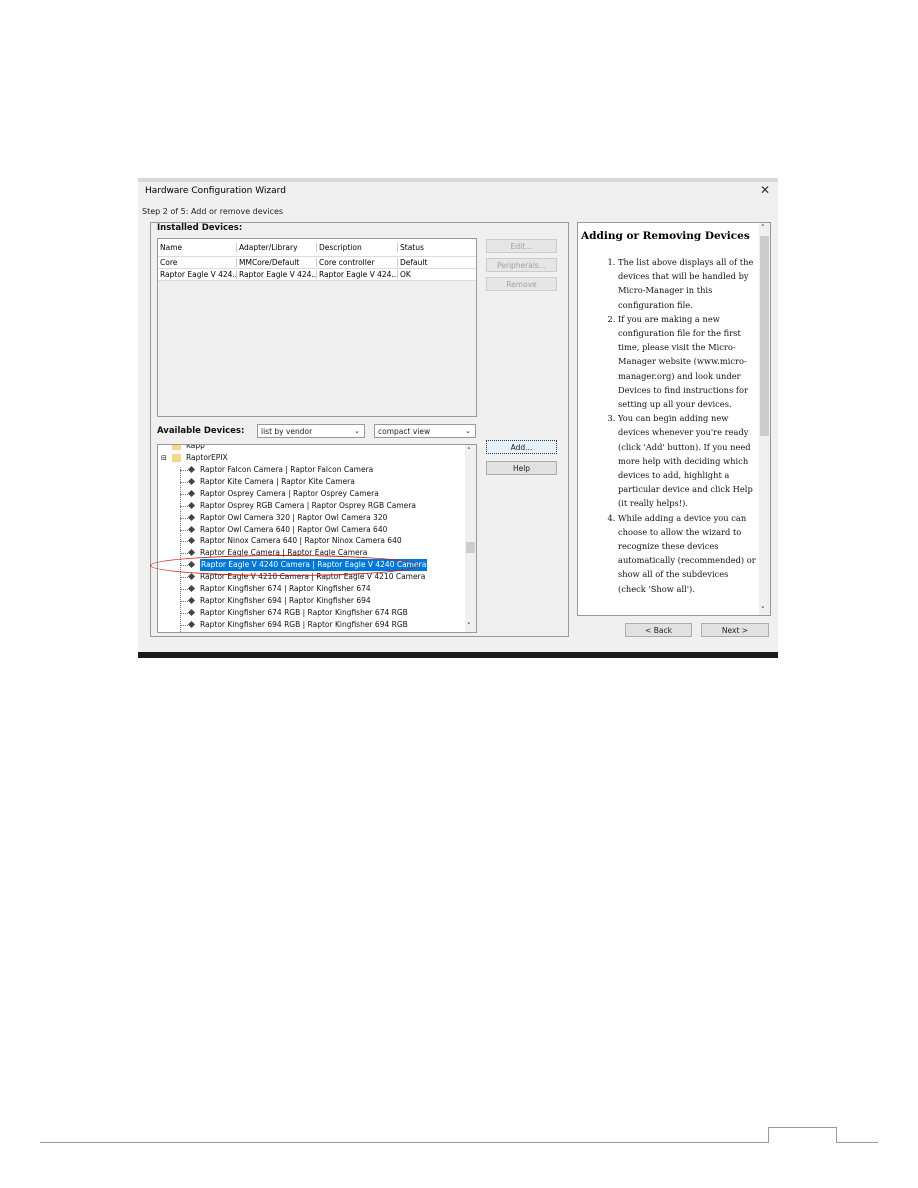  I want to click on column-header: Name, so click(197, 247).